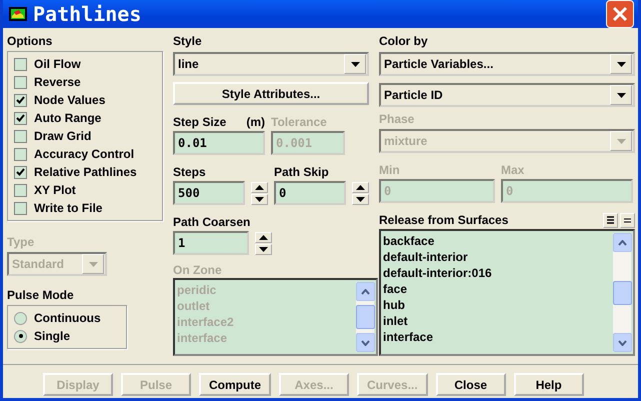 The height and width of the screenshot is (401, 641). What do you see at coordinates (21, 242) in the screenshot?
I see `field-label: Type` at bounding box center [21, 242].